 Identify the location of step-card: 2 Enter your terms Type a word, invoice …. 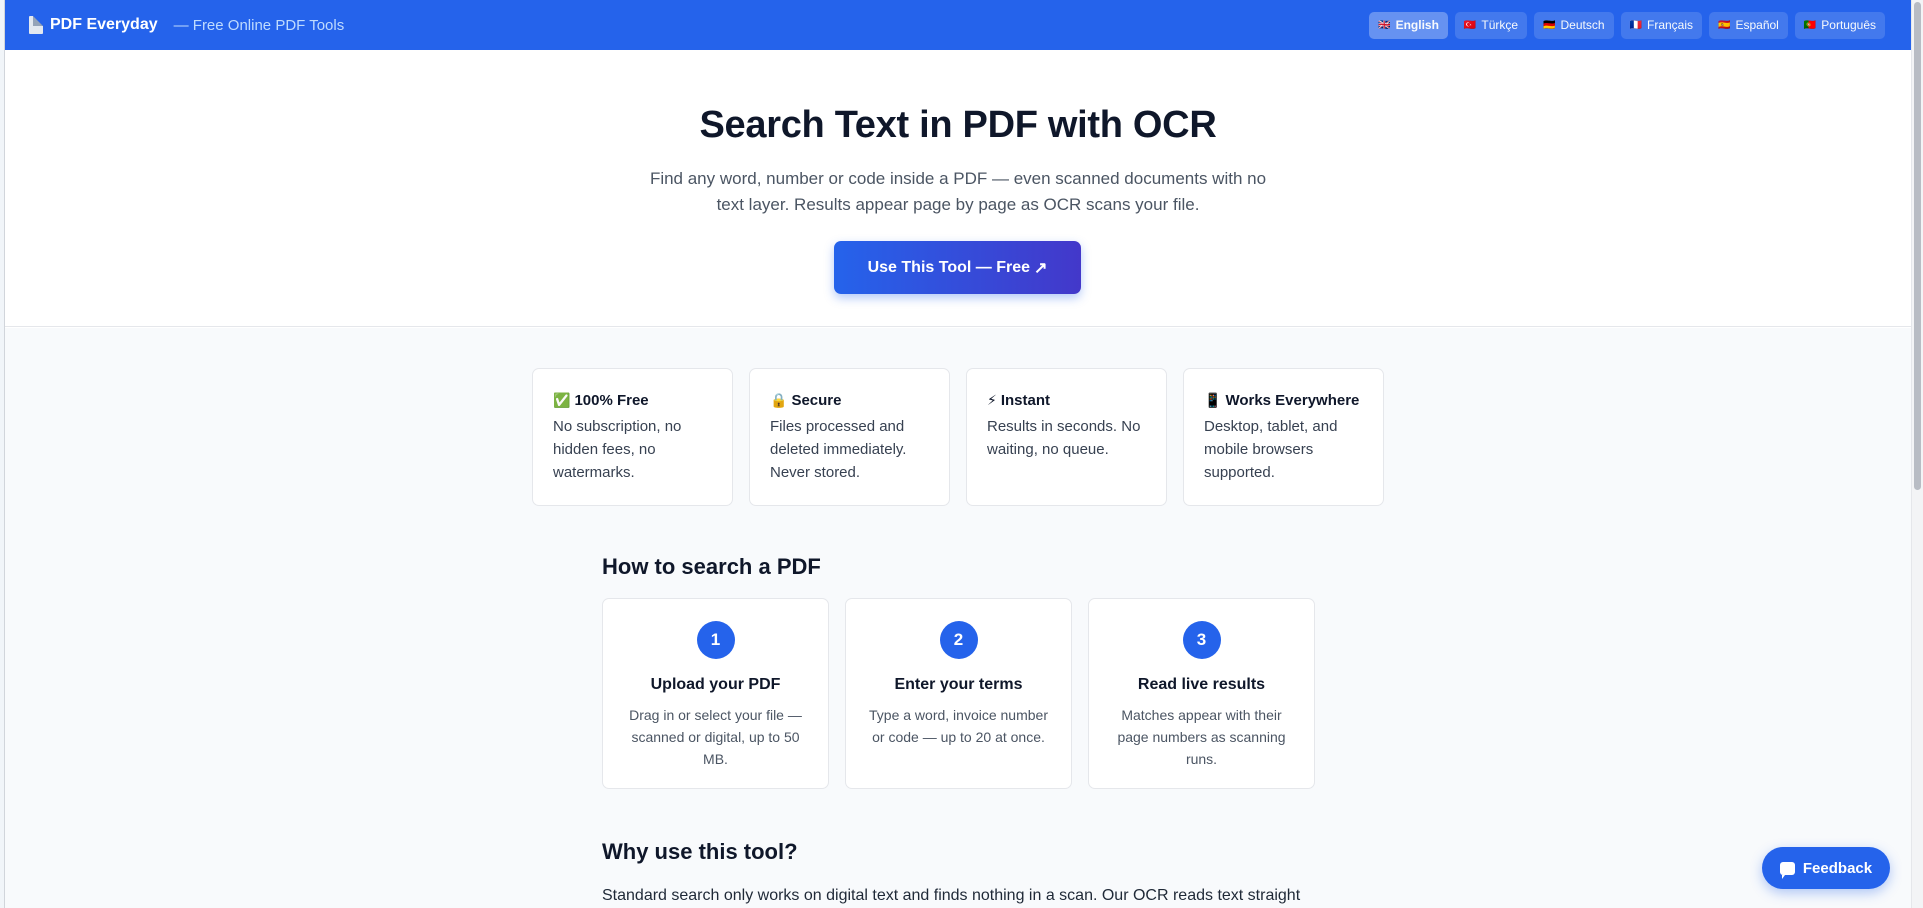
(958, 693).